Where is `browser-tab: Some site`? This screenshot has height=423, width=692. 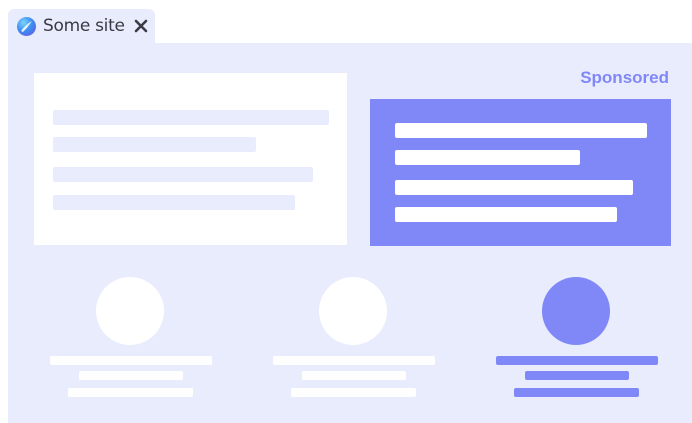
browser-tab: Some site is located at coordinates (81, 26).